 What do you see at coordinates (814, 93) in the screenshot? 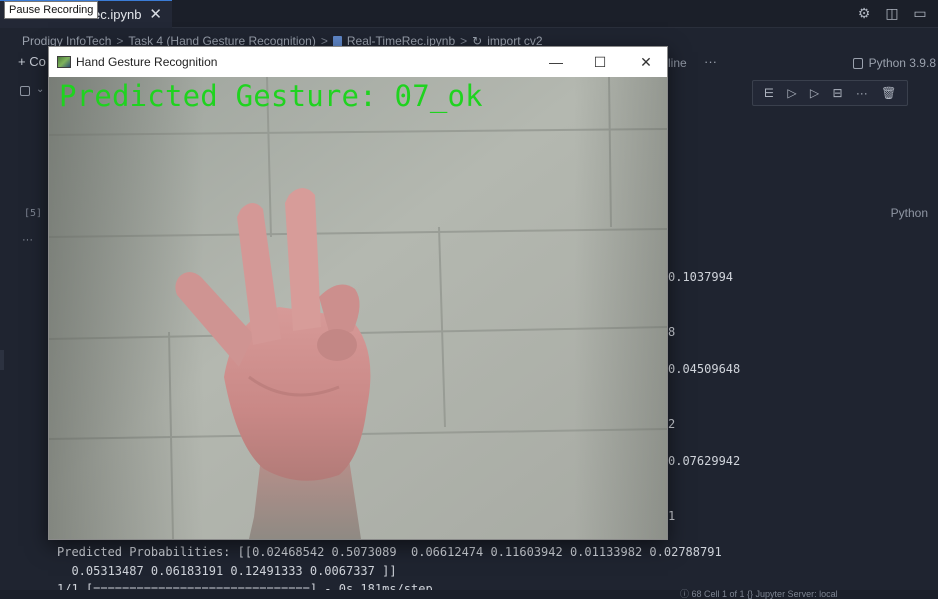
I see `execute-below-icon: ▷` at bounding box center [814, 93].